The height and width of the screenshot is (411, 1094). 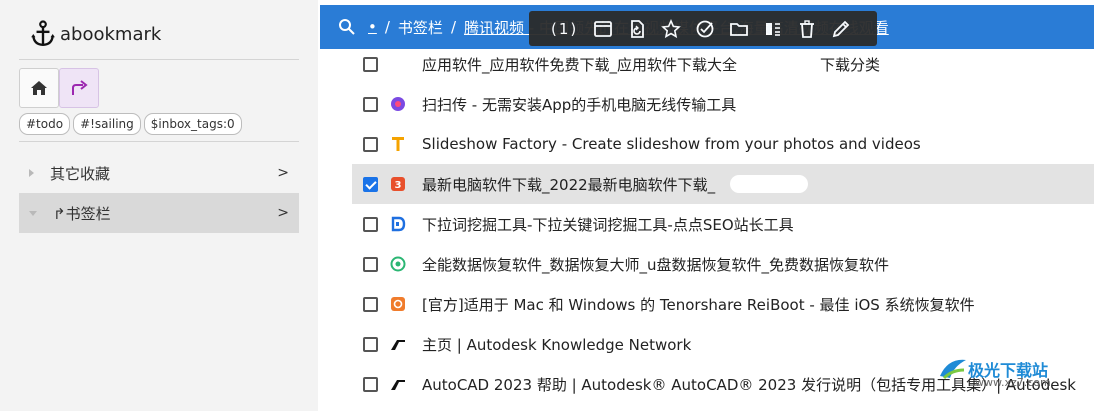 I want to click on bookmark-title: 扫扫传 - 无需安装App的手机电脑无线传输工具, so click(x=579, y=104).